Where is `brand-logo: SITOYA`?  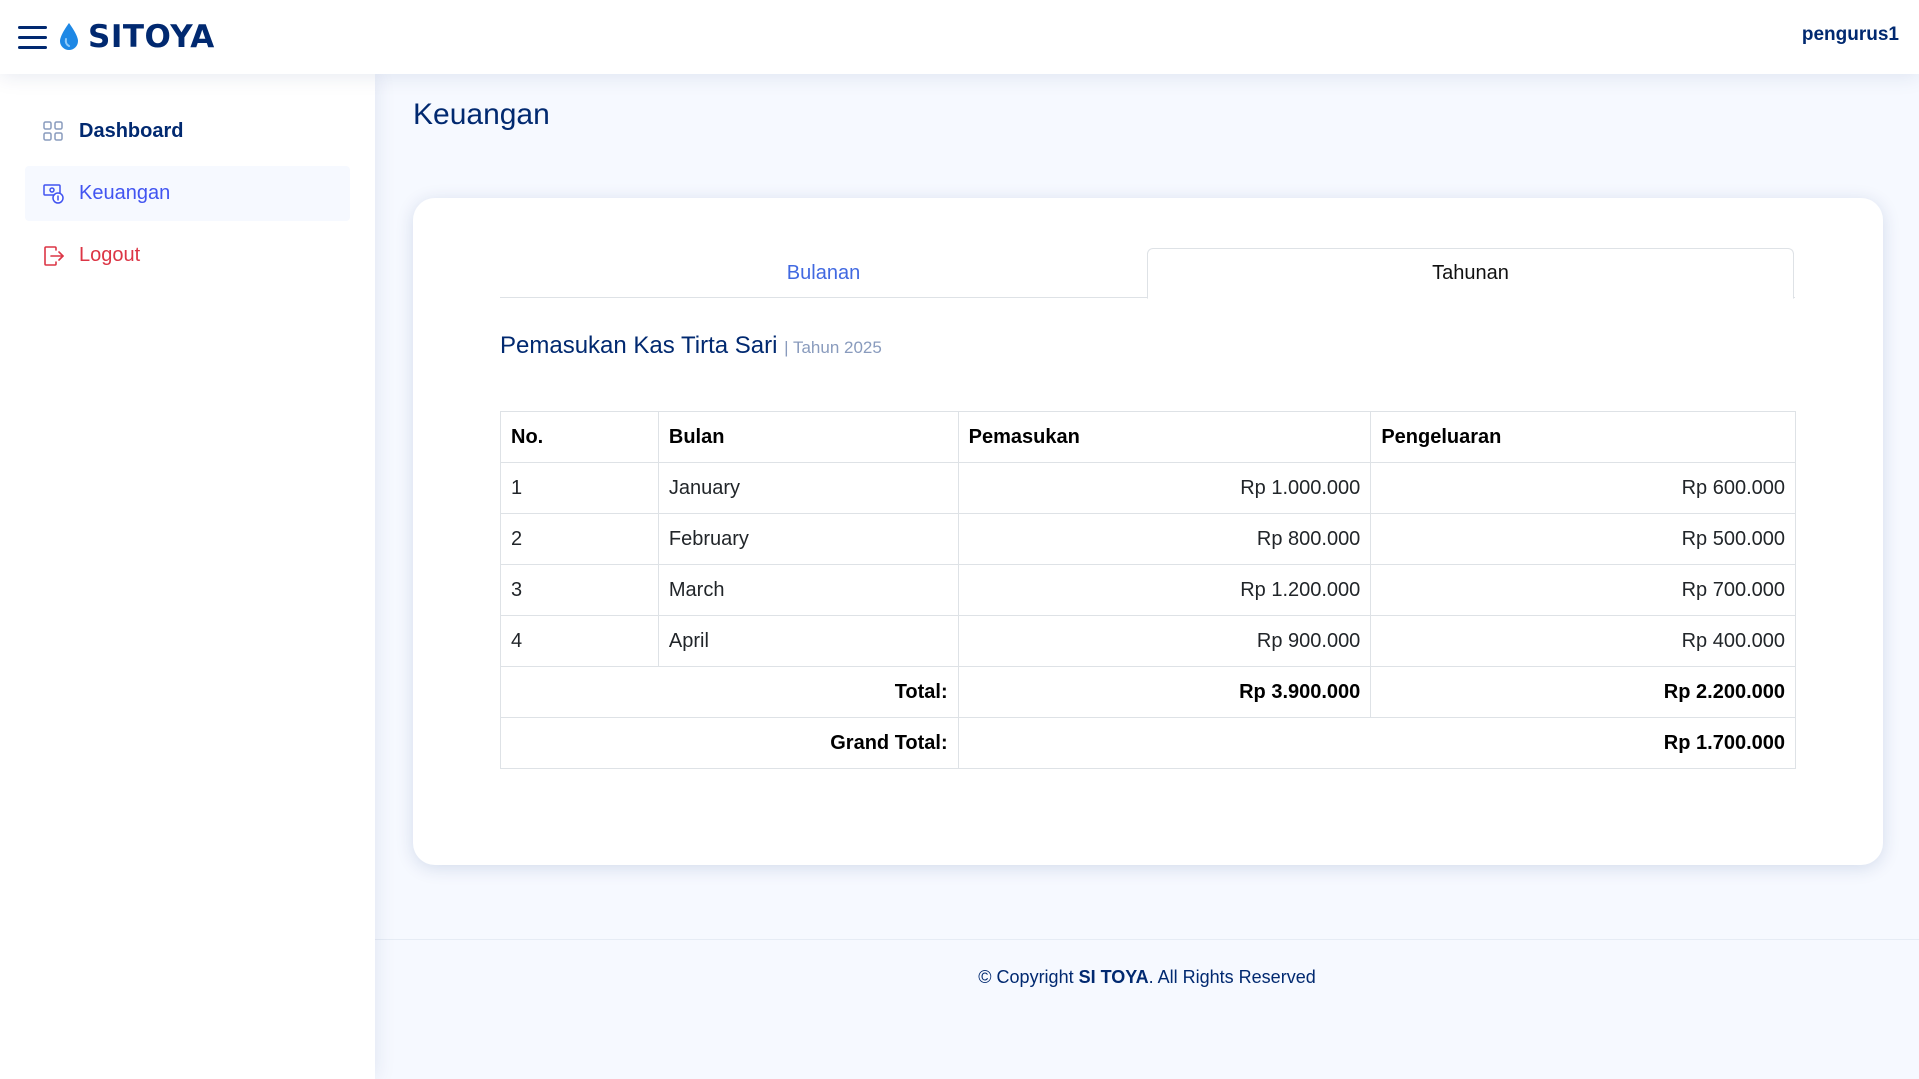 brand-logo: SITOYA is located at coordinates (136, 37).